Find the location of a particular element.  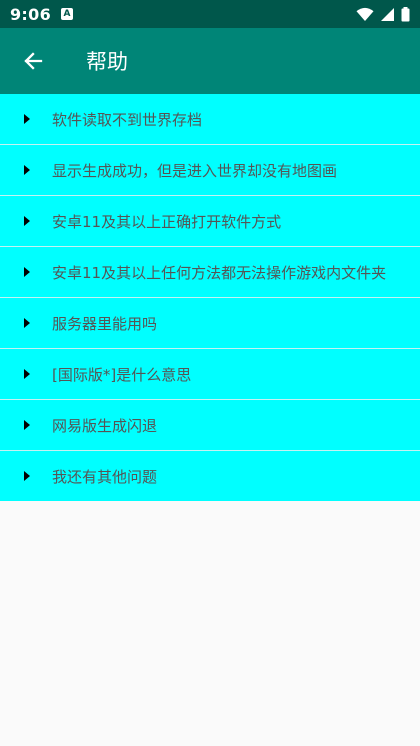

help-item-label: 安卓11及其以上正确打开软件方式 is located at coordinates (167, 221).